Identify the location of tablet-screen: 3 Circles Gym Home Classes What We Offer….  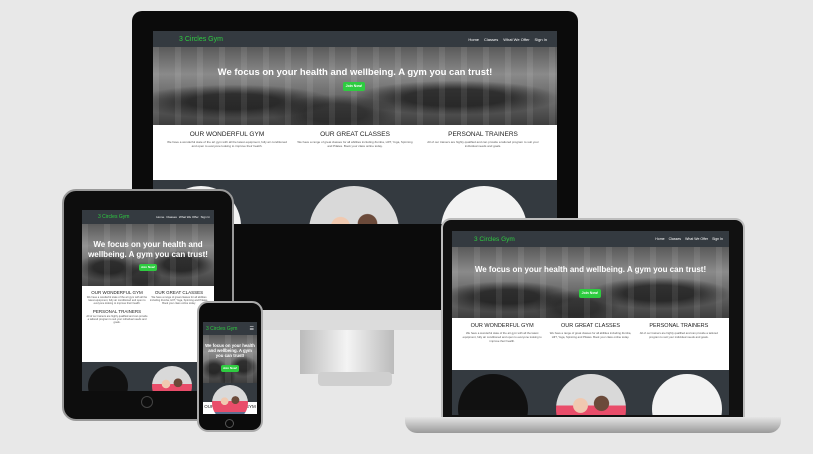
(148, 300).